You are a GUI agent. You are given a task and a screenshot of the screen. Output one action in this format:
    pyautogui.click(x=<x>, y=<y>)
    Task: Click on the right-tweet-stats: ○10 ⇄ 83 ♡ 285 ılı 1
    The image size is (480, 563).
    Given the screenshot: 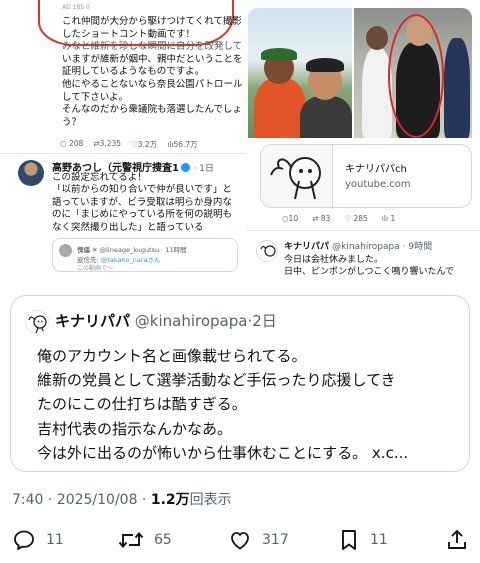 What is the action you would take?
    pyautogui.click(x=339, y=218)
    